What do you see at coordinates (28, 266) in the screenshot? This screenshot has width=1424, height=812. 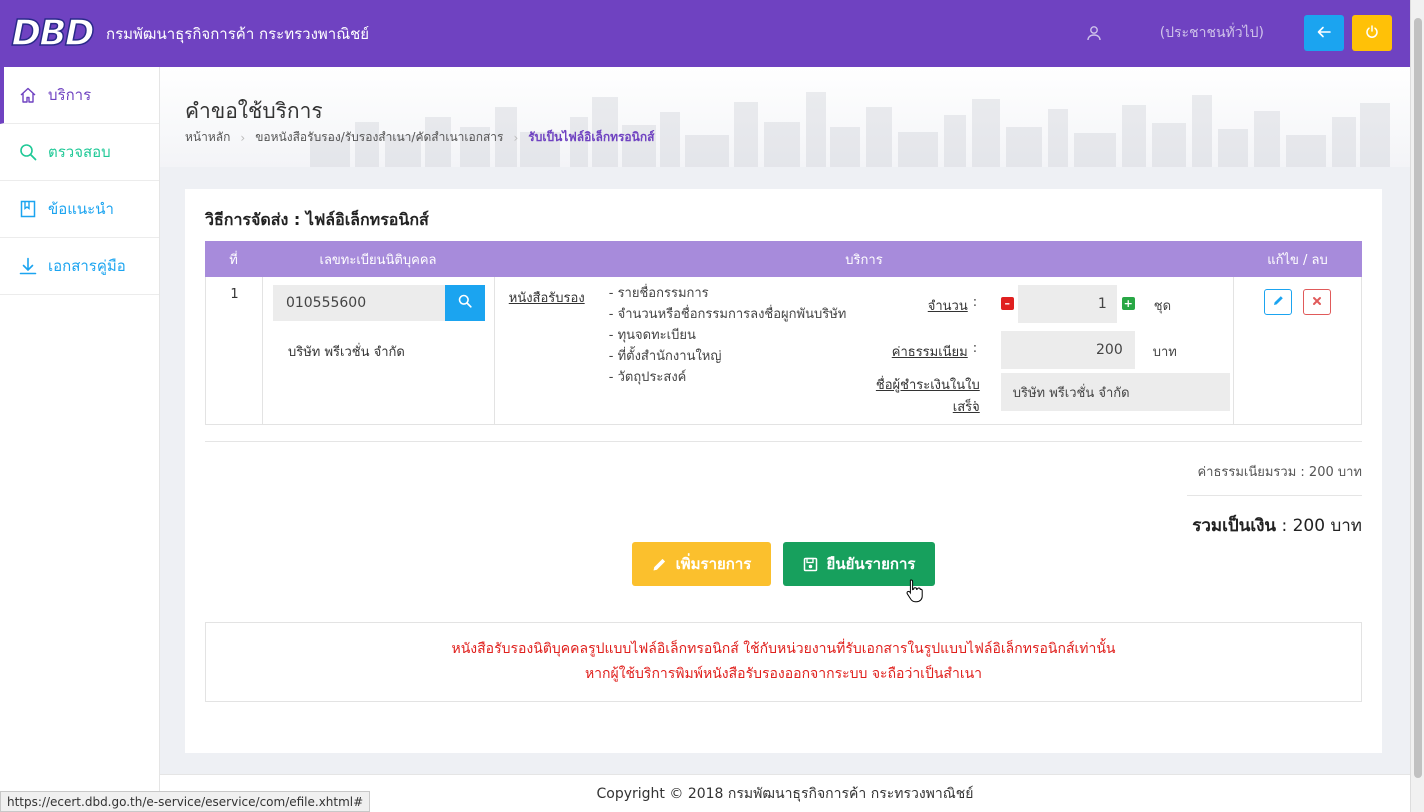 I see `download-icon` at bounding box center [28, 266].